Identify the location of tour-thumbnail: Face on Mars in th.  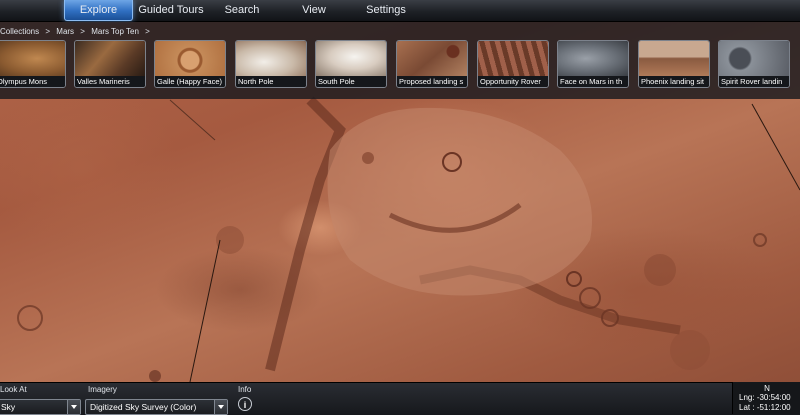
(593, 64).